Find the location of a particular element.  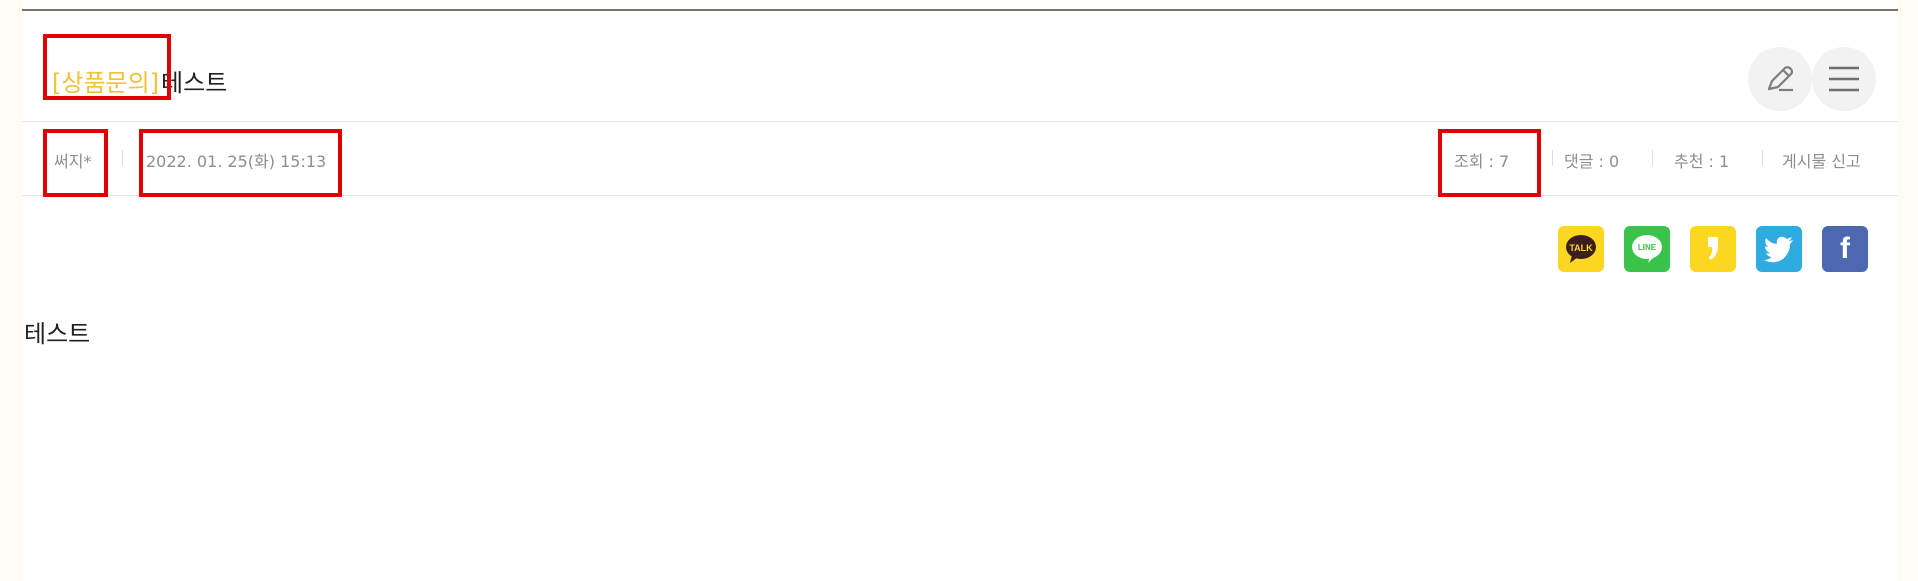

view-count: 조회 : 7 is located at coordinates (1482, 161).